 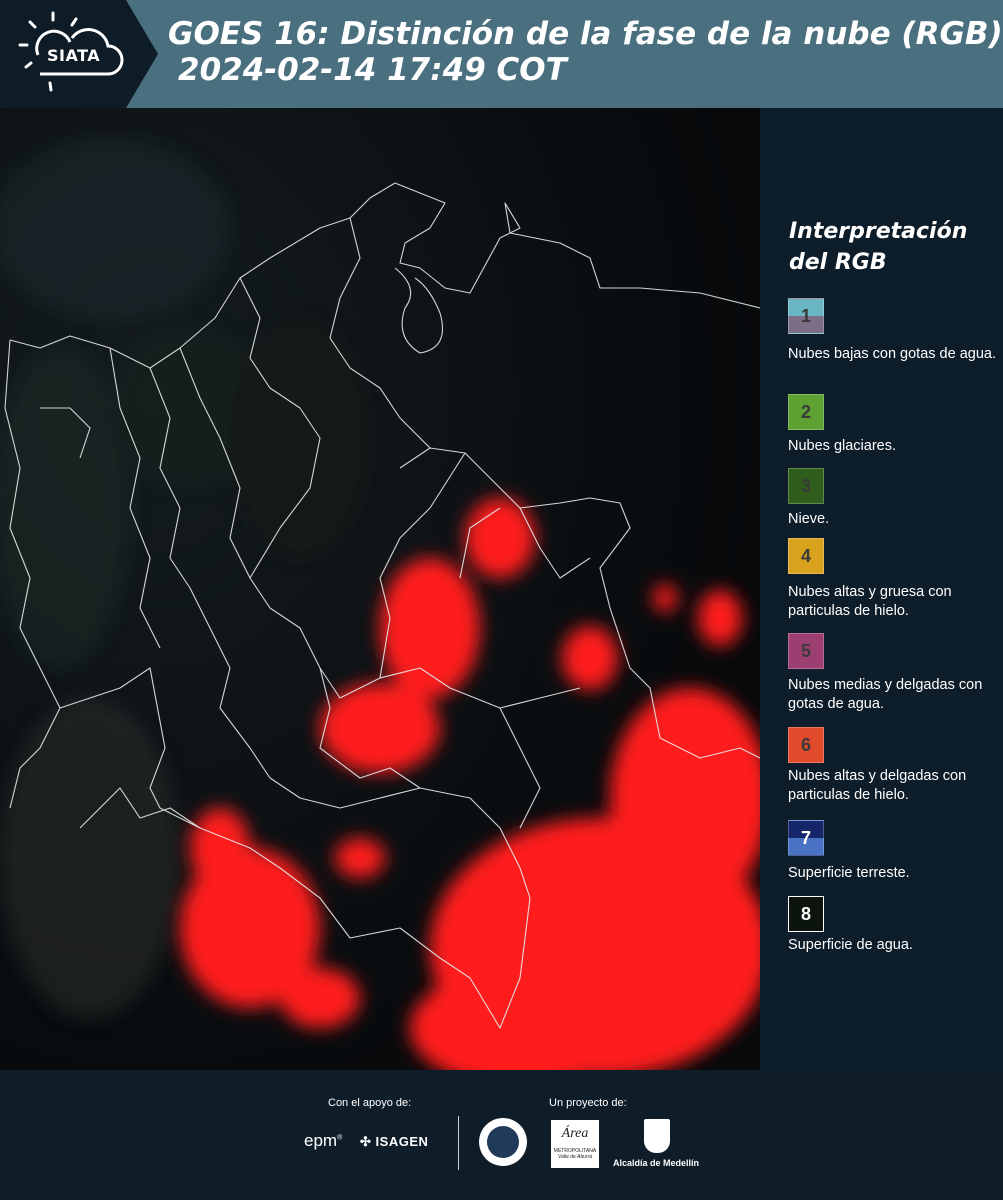 I want to click on siata-logo: SIATA, so click(x=79, y=54).